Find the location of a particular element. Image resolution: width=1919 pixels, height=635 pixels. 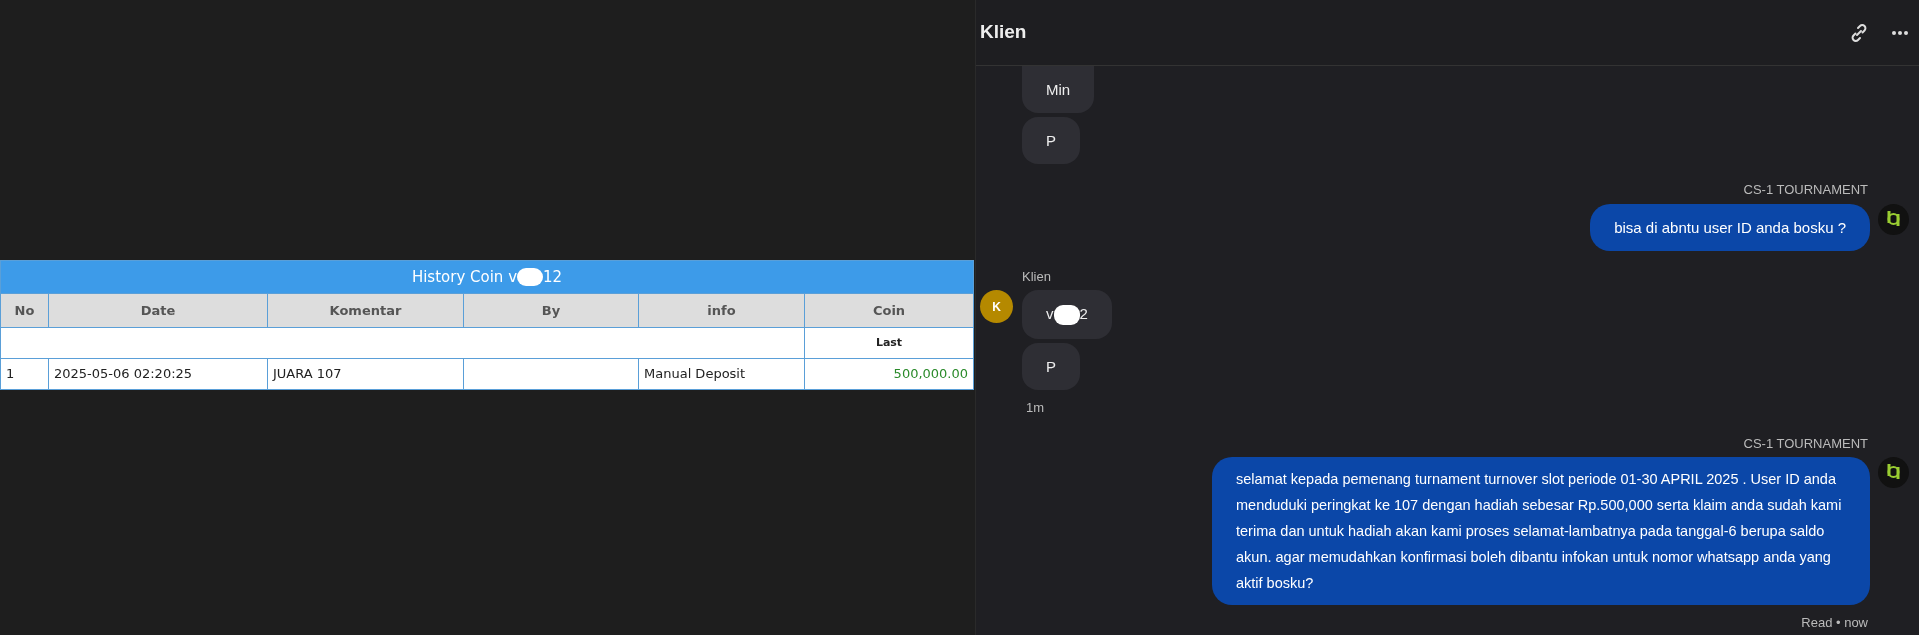

table-title: 12 is located at coordinates (553, 276).